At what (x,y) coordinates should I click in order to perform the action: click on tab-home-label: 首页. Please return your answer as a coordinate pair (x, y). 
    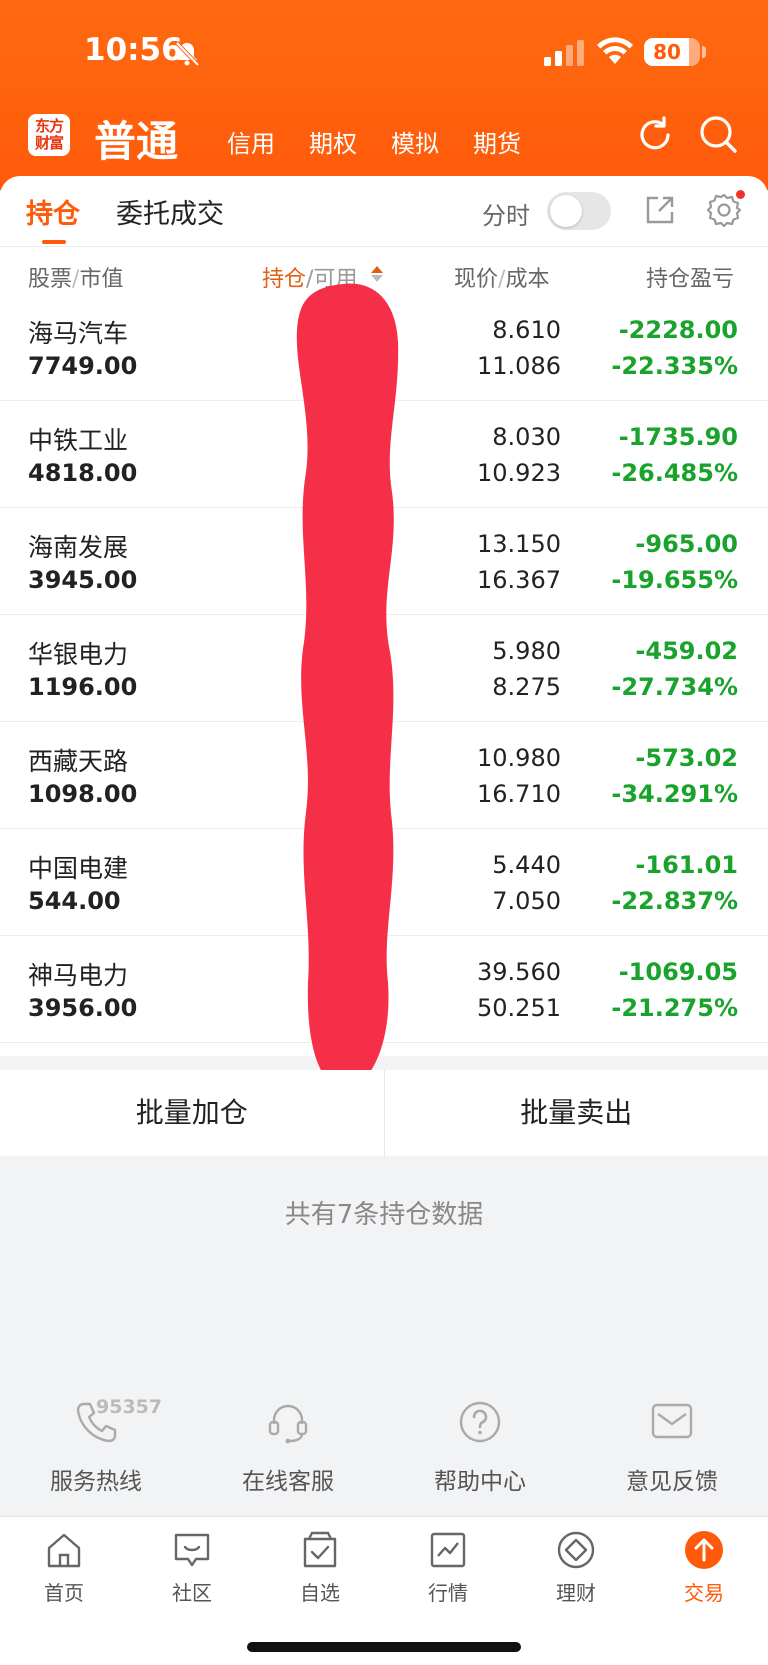
    Looking at the image, I should click on (64, 1593).